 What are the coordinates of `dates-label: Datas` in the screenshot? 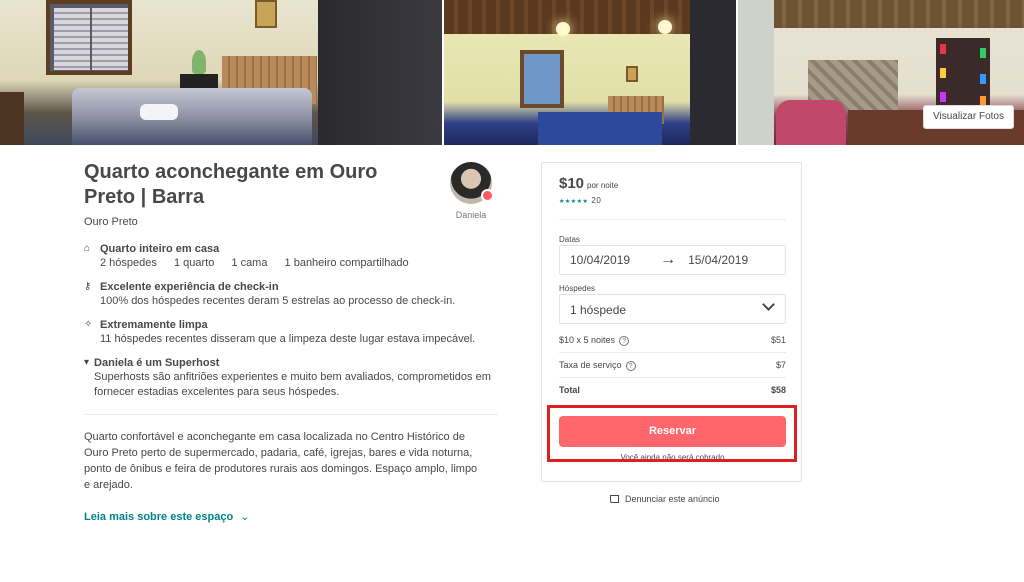 It's located at (569, 239).